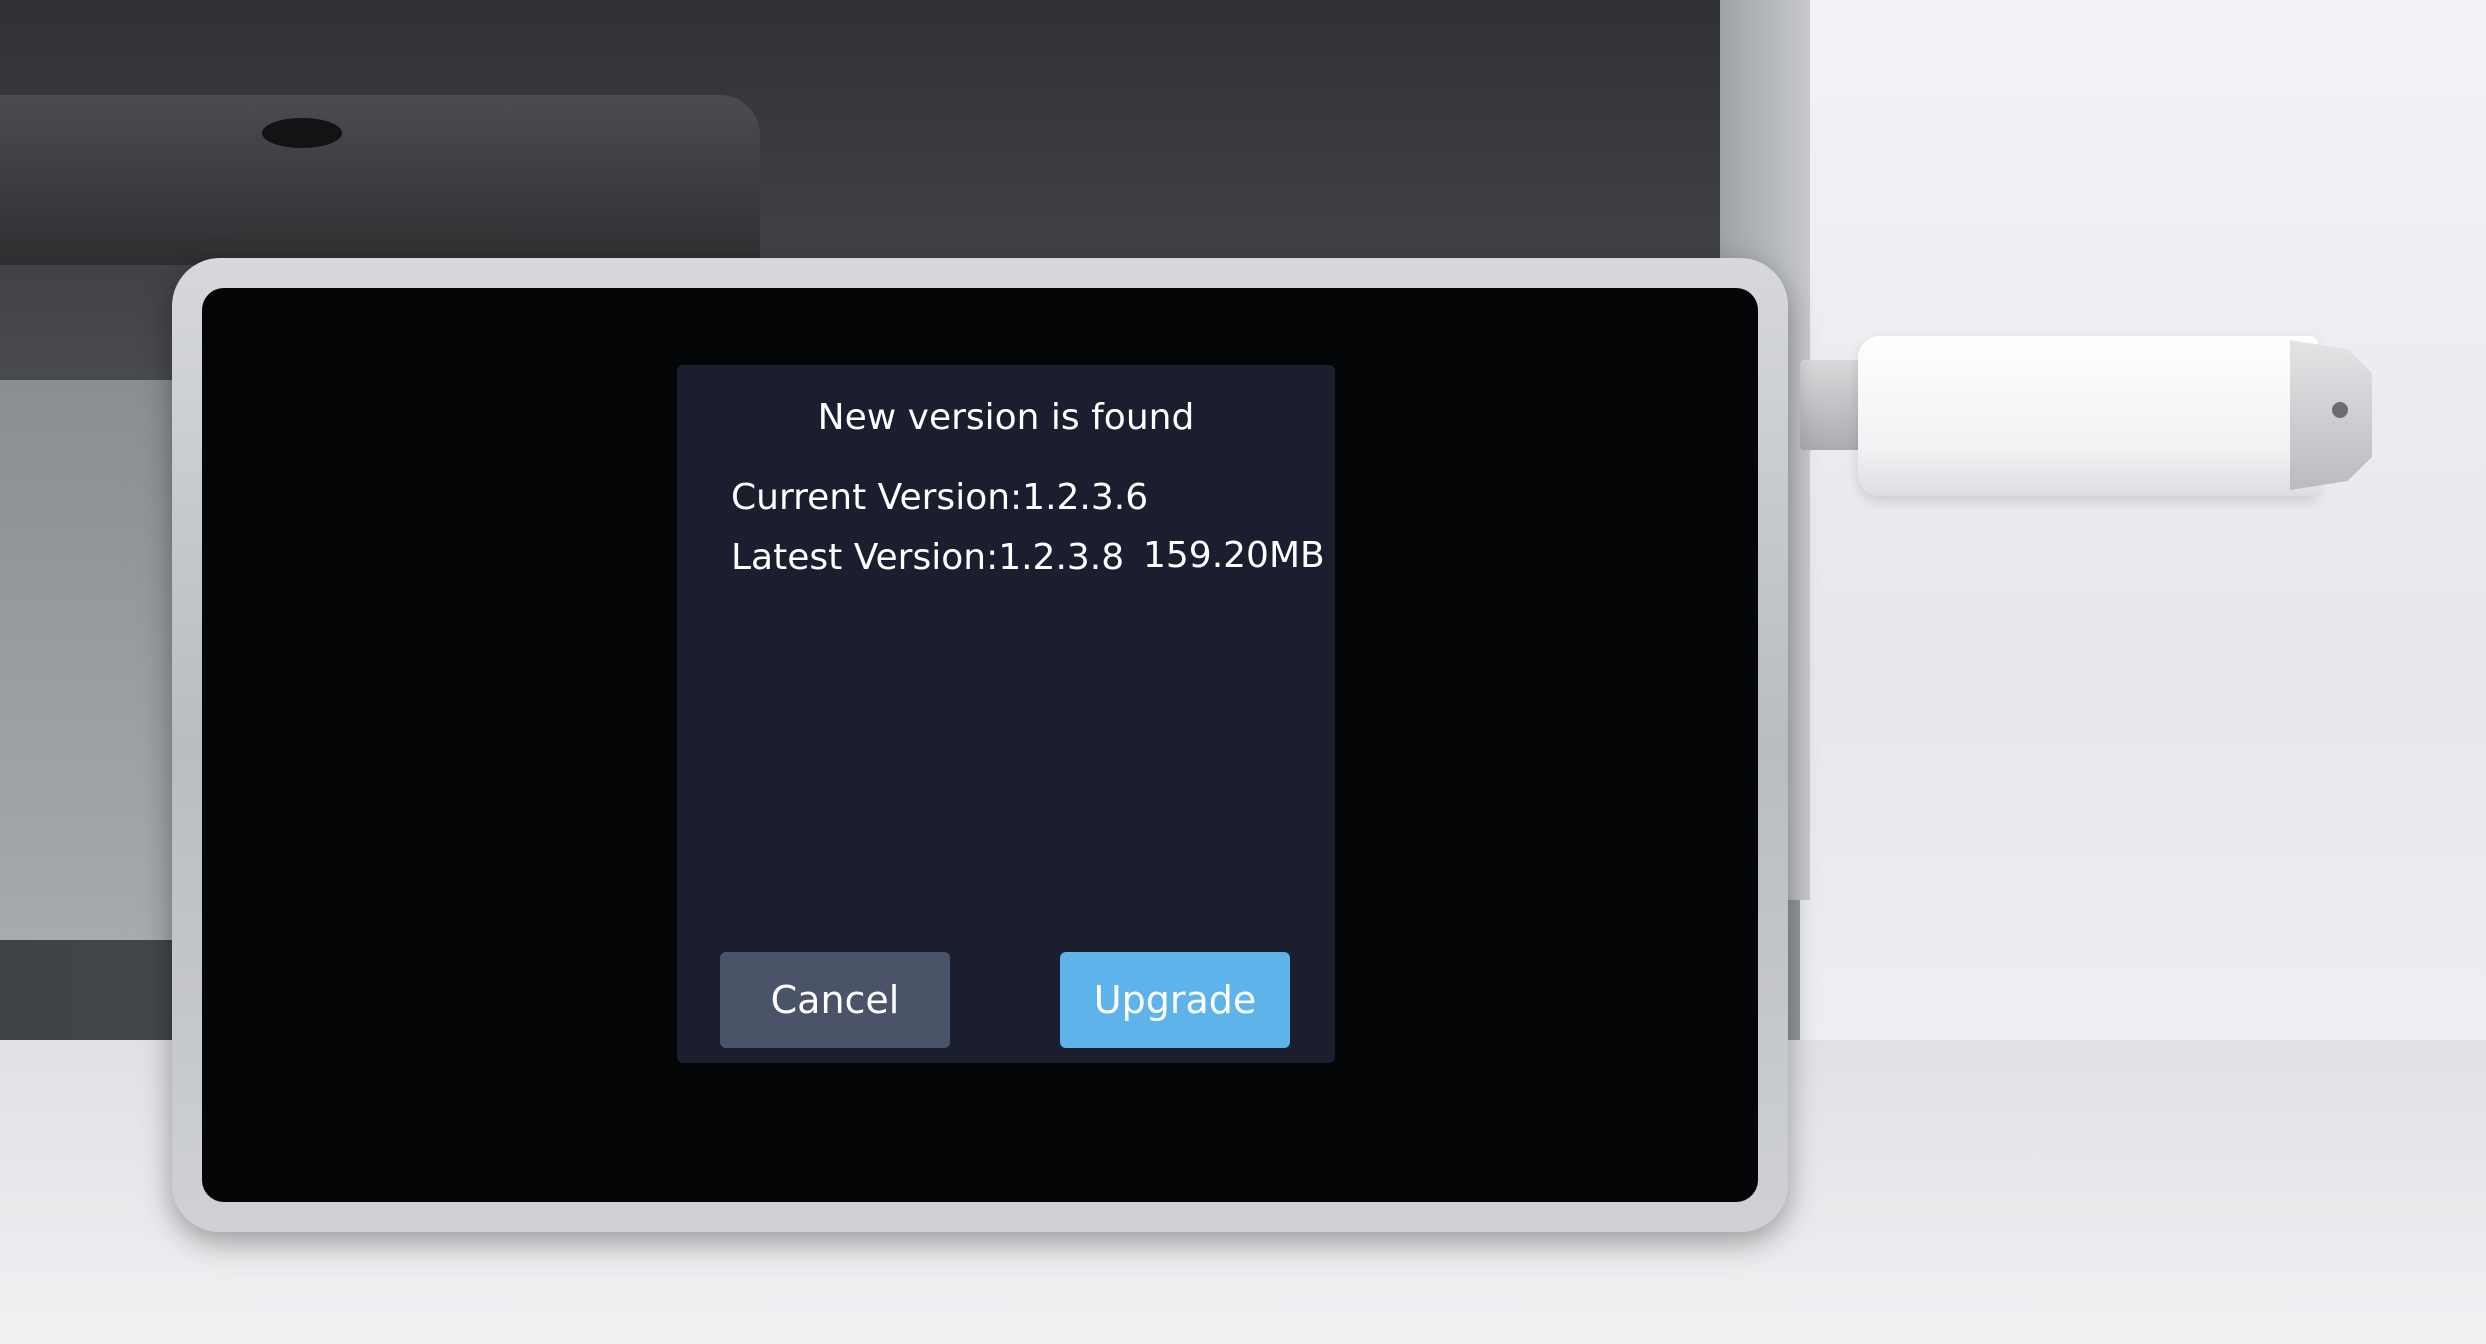 The width and height of the screenshot is (2486, 1344). Describe the element at coordinates (940, 497) in the screenshot. I see `current-version-text: Current Version:1.2.3.6` at that location.